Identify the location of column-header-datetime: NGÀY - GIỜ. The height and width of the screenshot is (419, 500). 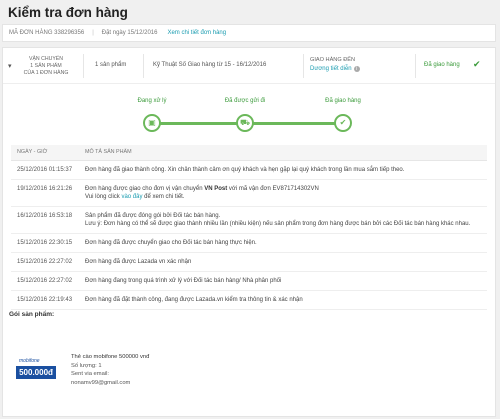
(45, 153).